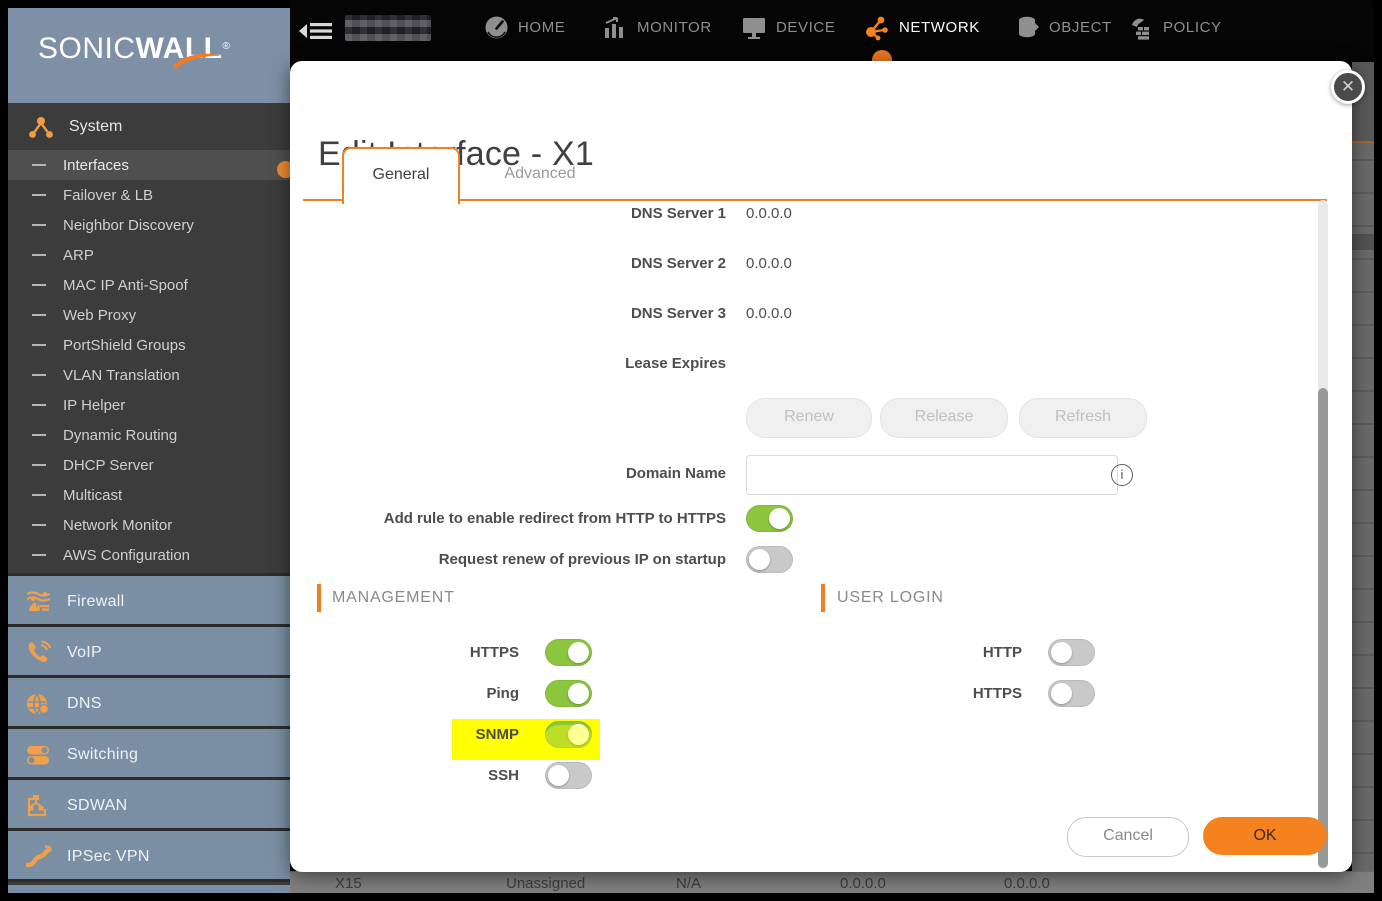 This screenshot has width=1382, height=901. Describe the element at coordinates (149, 804) in the screenshot. I see `sidebar-group-sdwan: SDWAN` at that location.